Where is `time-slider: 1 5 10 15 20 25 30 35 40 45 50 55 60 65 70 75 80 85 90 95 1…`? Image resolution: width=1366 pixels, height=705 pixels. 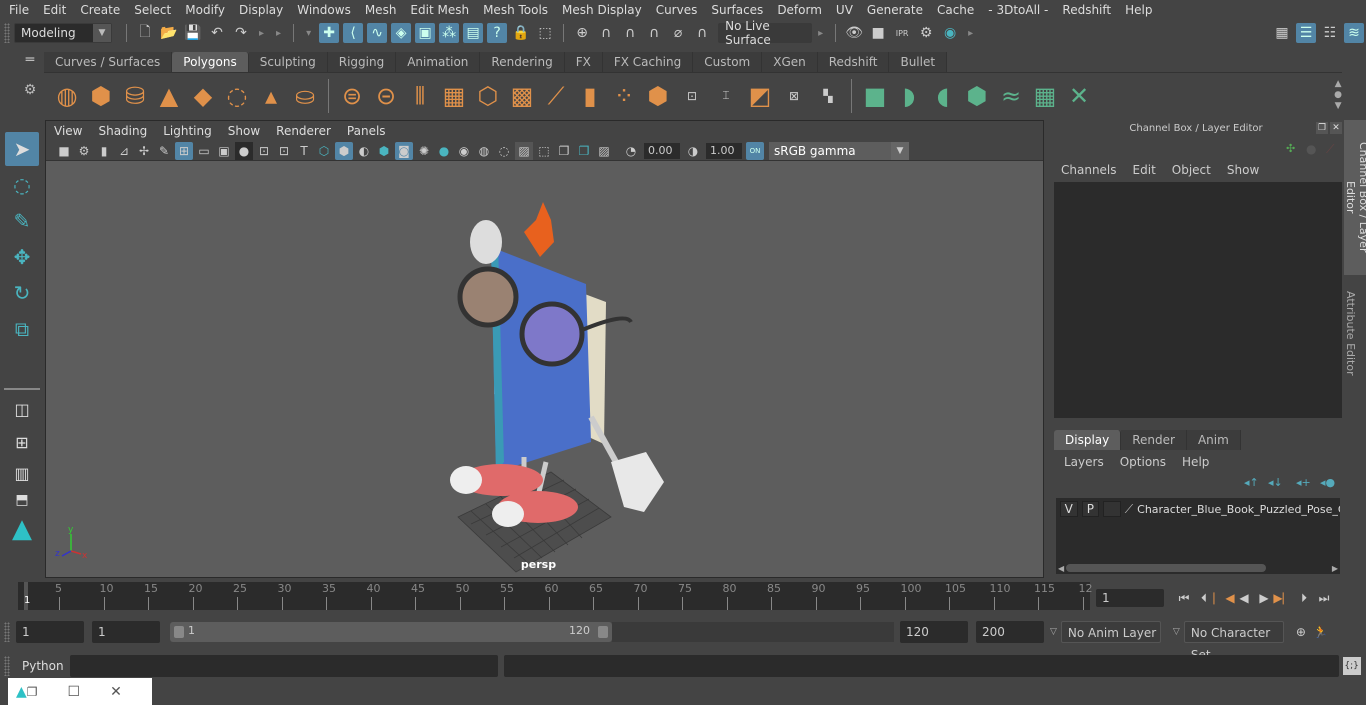 time-slider: 1 5 10 15 20 25 30 35 40 45 50 55 60 65 70 75 80 85 90 95 1… is located at coordinates (555, 596).